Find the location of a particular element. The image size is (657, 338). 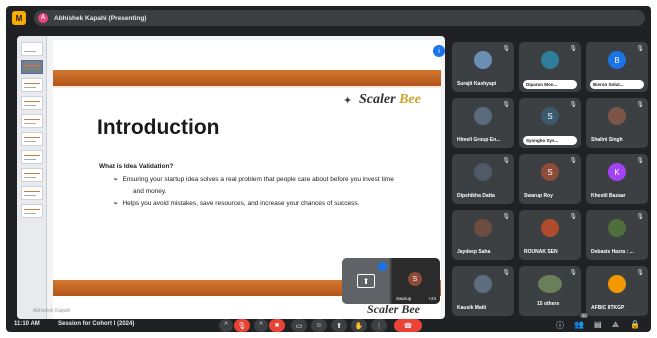

mic-icon: 🎙 is located at coordinates (242, 325).